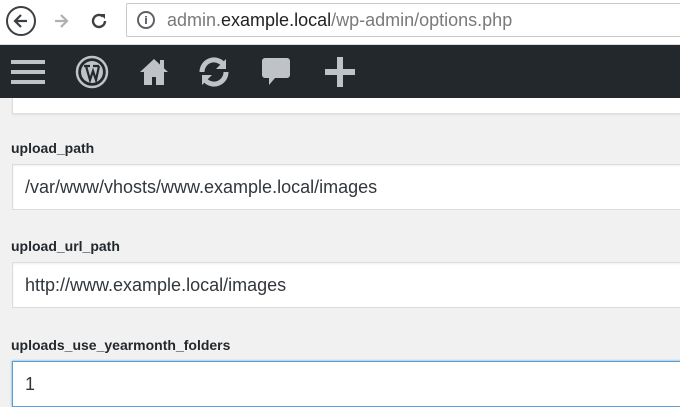 The image size is (680, 407). I want to click on arrow-right-icon, so click(62, 21).